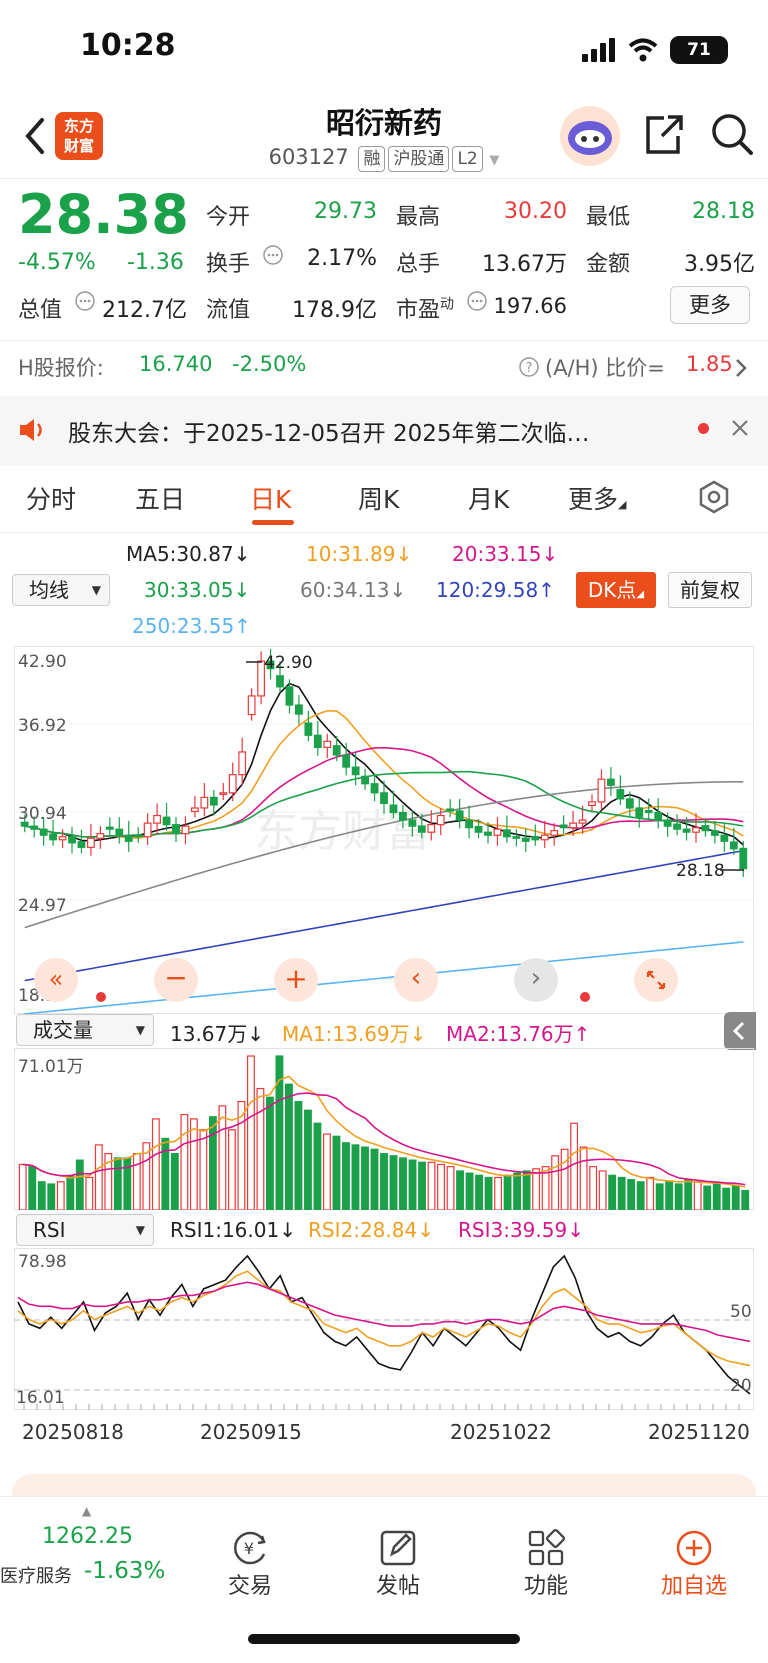 This screenshot has width=768, height=1663. Describe the element at coordinates (36, 1575) in the screenshot. I see `sector-name: 医疗服务` at that location.